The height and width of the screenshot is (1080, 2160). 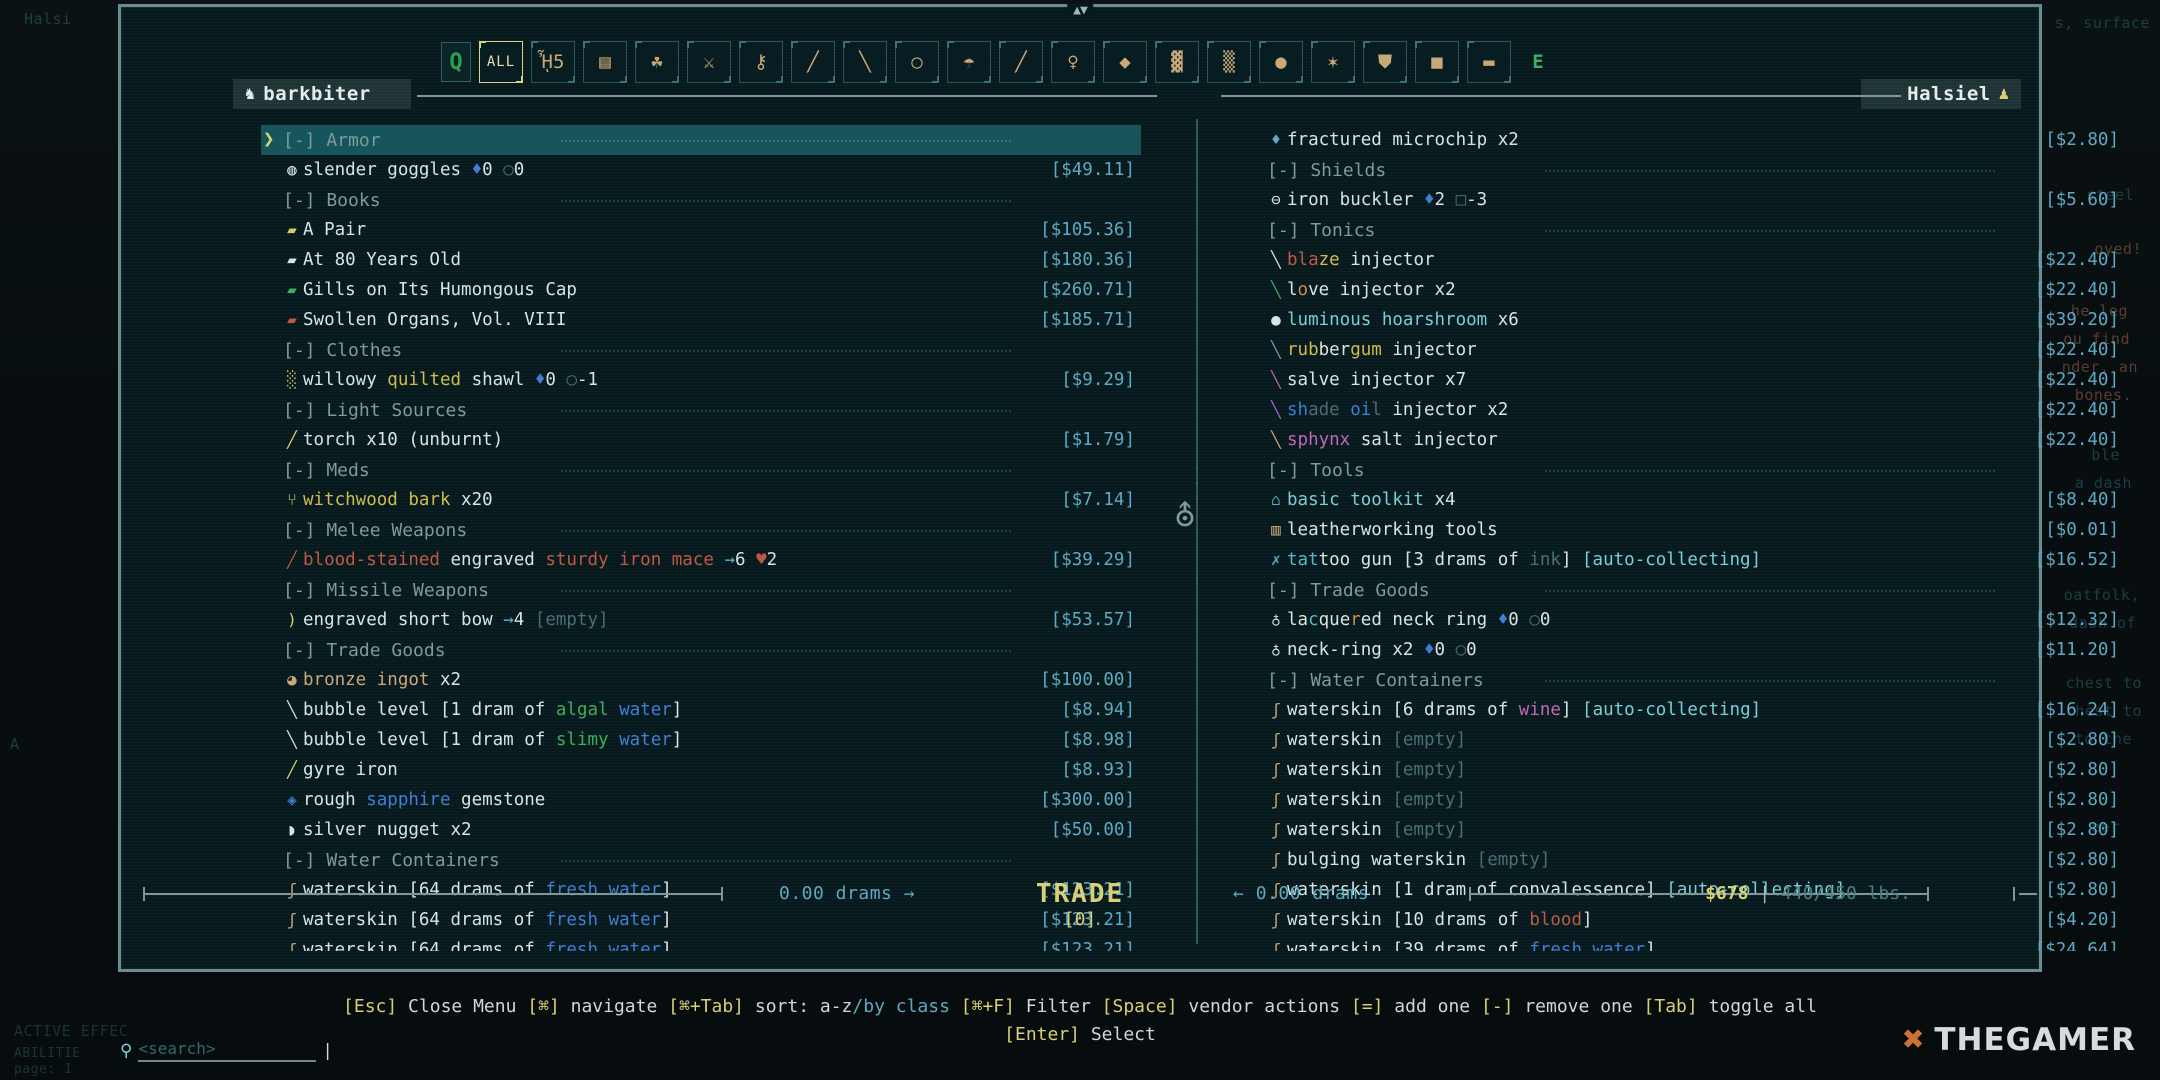 What do you see at coordinates (1367, 1006) in the screenshot?
I see `key-=: [=]` at bounding box center [1367, 1006].